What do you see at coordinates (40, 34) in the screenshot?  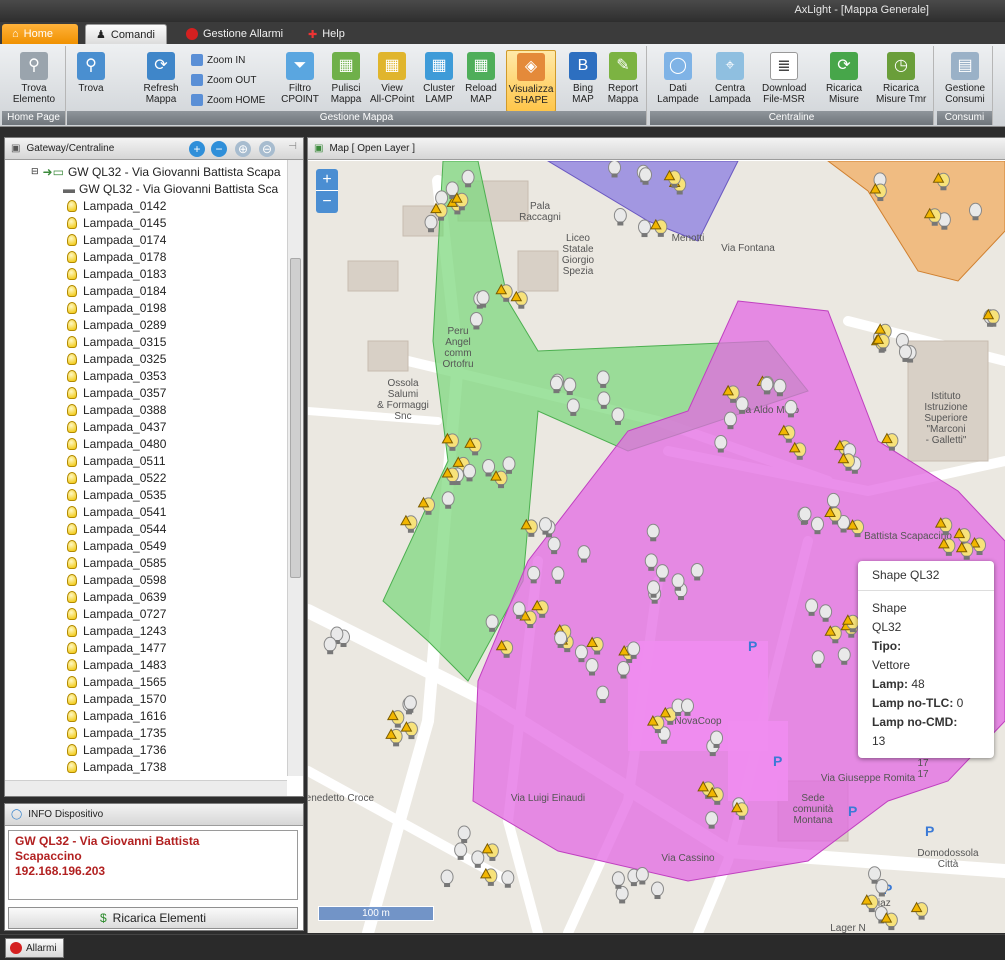 I see `tab-home: ⌂ Home` at bounding box center [40, 34].